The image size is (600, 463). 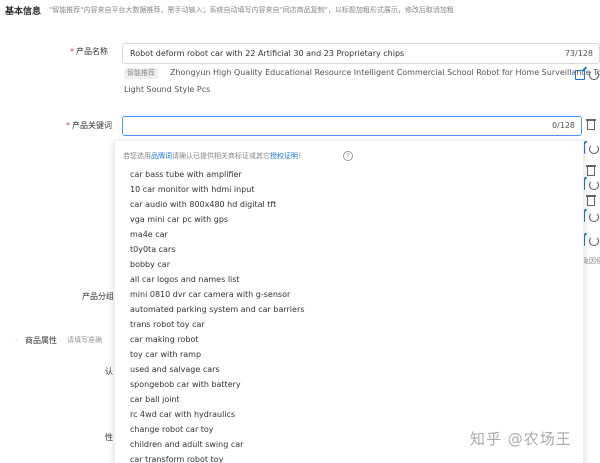 What do you see at coordinates (217, 429) in the screenshot?
I see `keyword-suggestion-item: change robot car toy` at bounding box center [217, 429].